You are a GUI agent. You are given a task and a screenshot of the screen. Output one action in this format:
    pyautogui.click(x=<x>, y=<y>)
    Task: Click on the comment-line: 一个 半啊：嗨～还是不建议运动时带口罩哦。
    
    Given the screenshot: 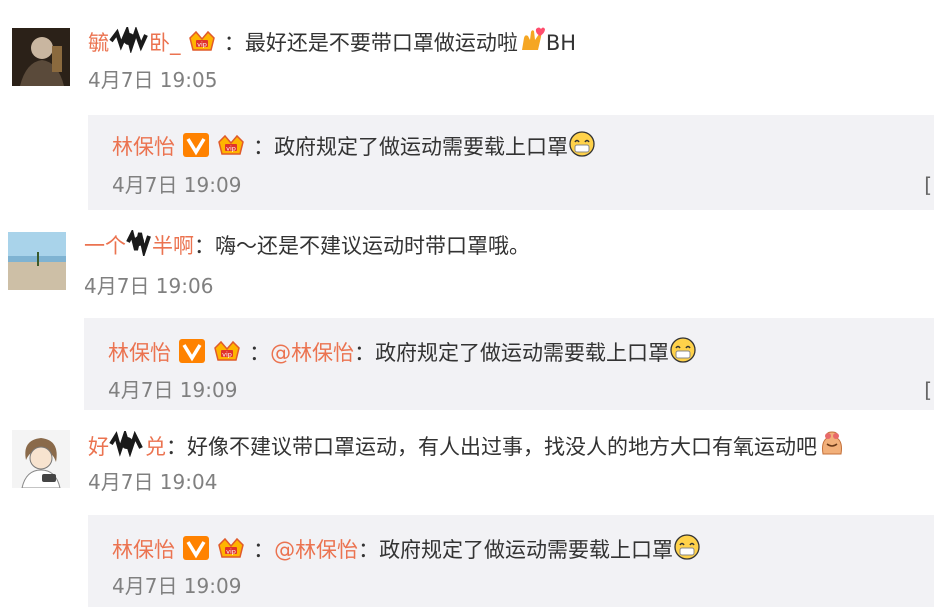 What is the action you would take?
    pyautogui.click(x=307, y=246)
    